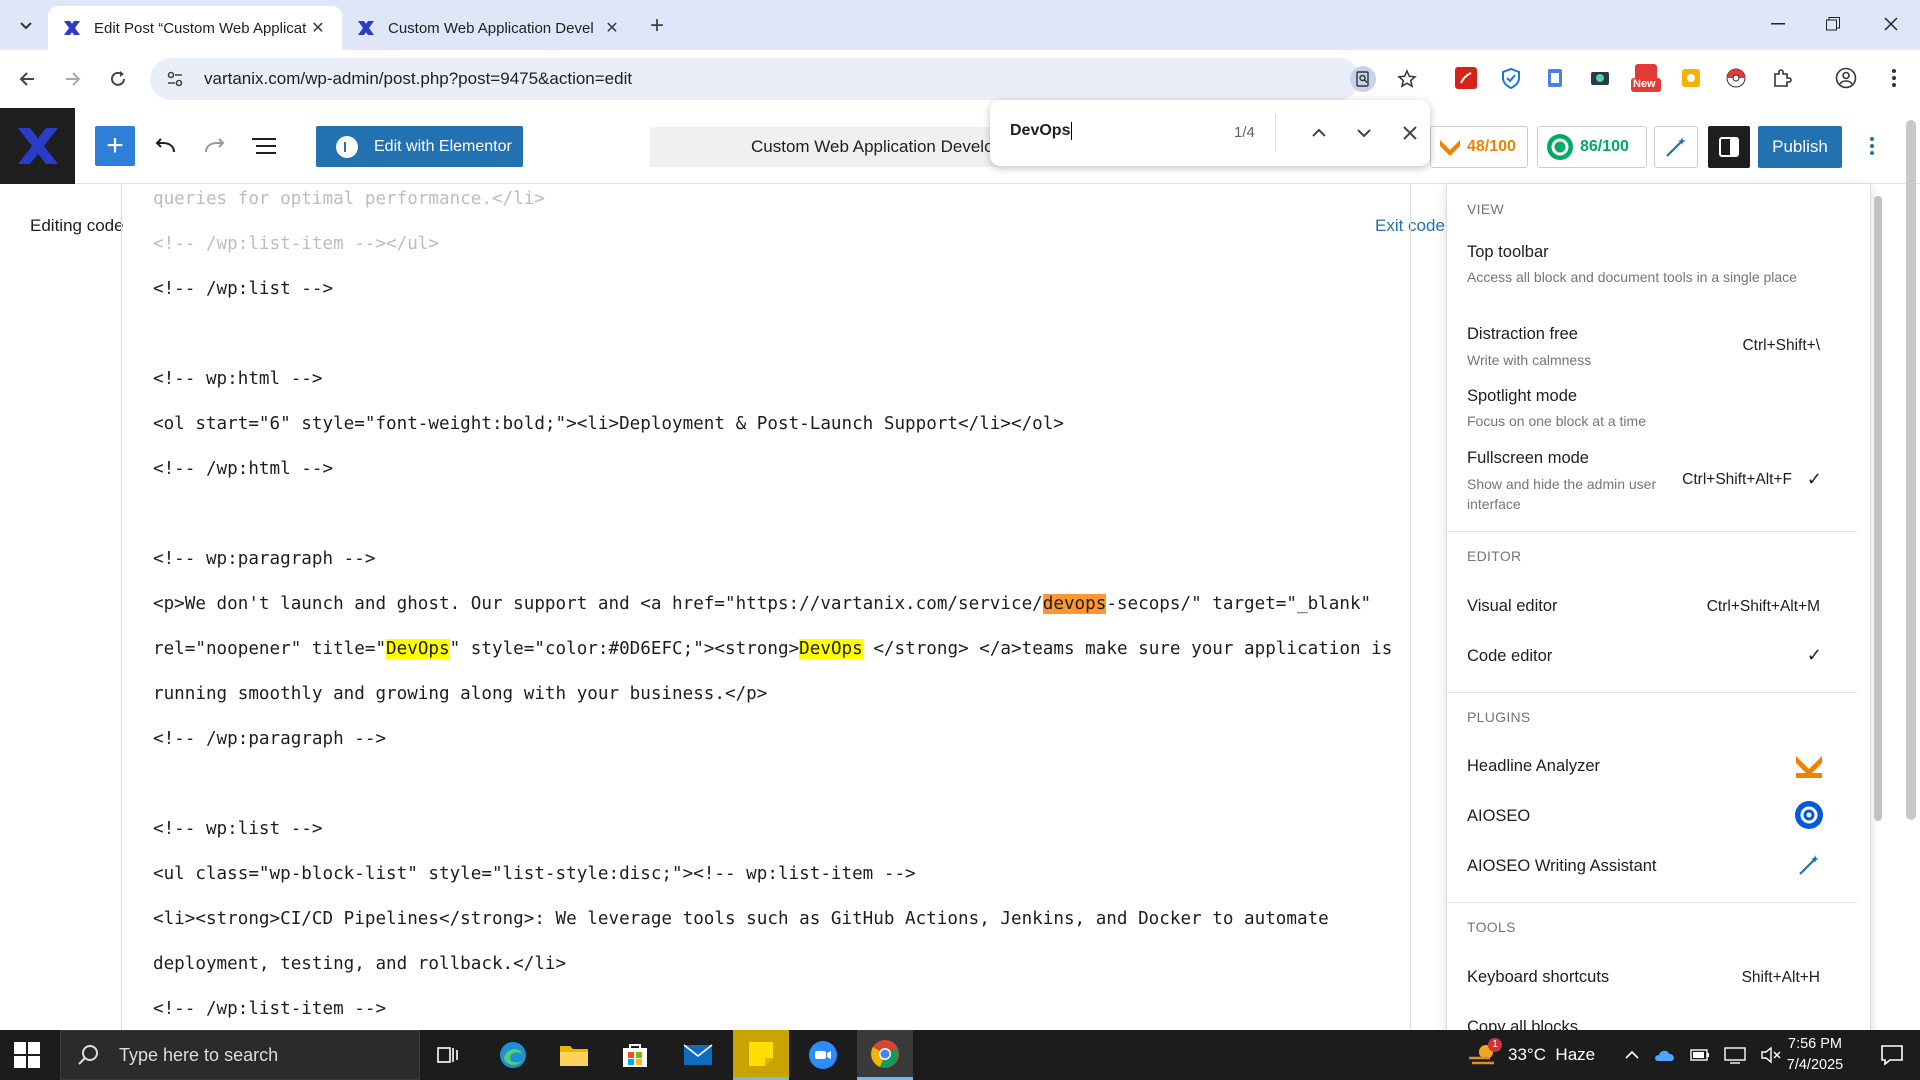 The image size is (1920, 1080). Describe the element at coordinates (1533, 766) in the screenshot. I see `menu-item-headline-analyzer: Headline Analyzer` at that location.